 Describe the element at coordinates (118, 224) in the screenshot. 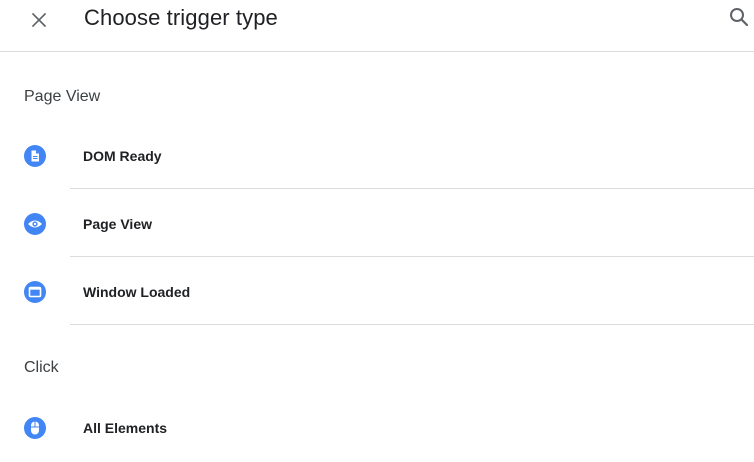

I see `trigger-item-label: Page View` at that location.